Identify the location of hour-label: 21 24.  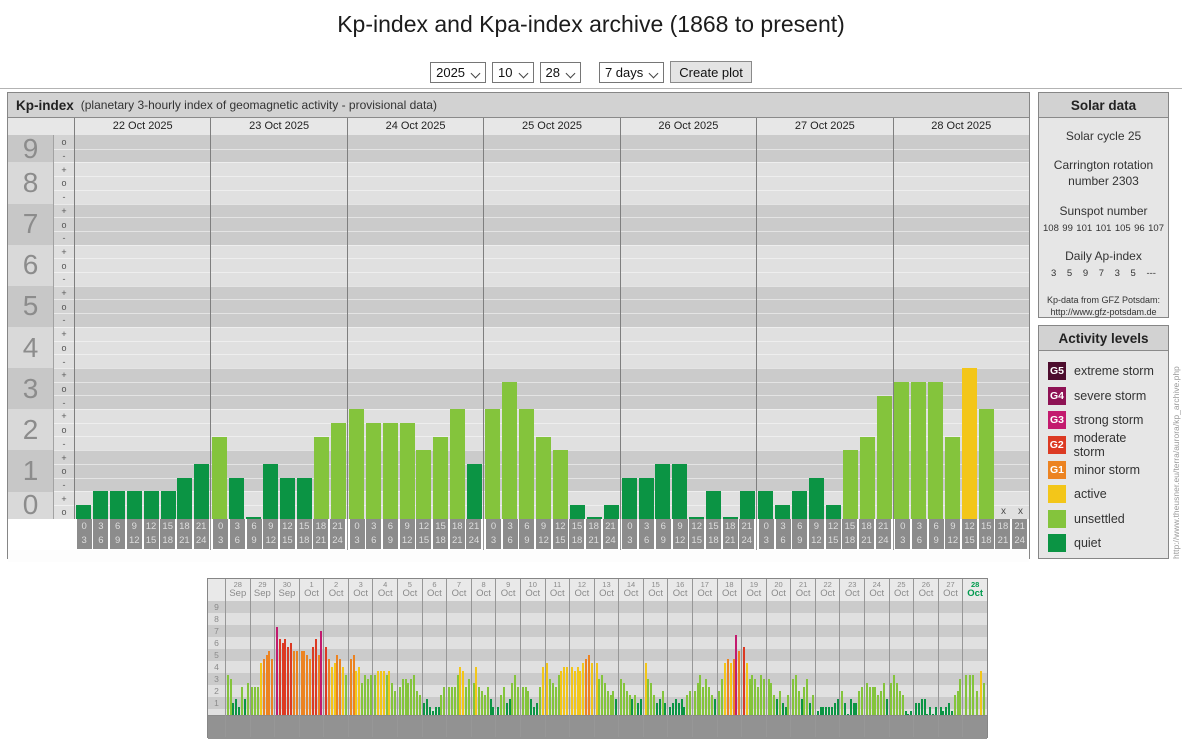
(474, 534).